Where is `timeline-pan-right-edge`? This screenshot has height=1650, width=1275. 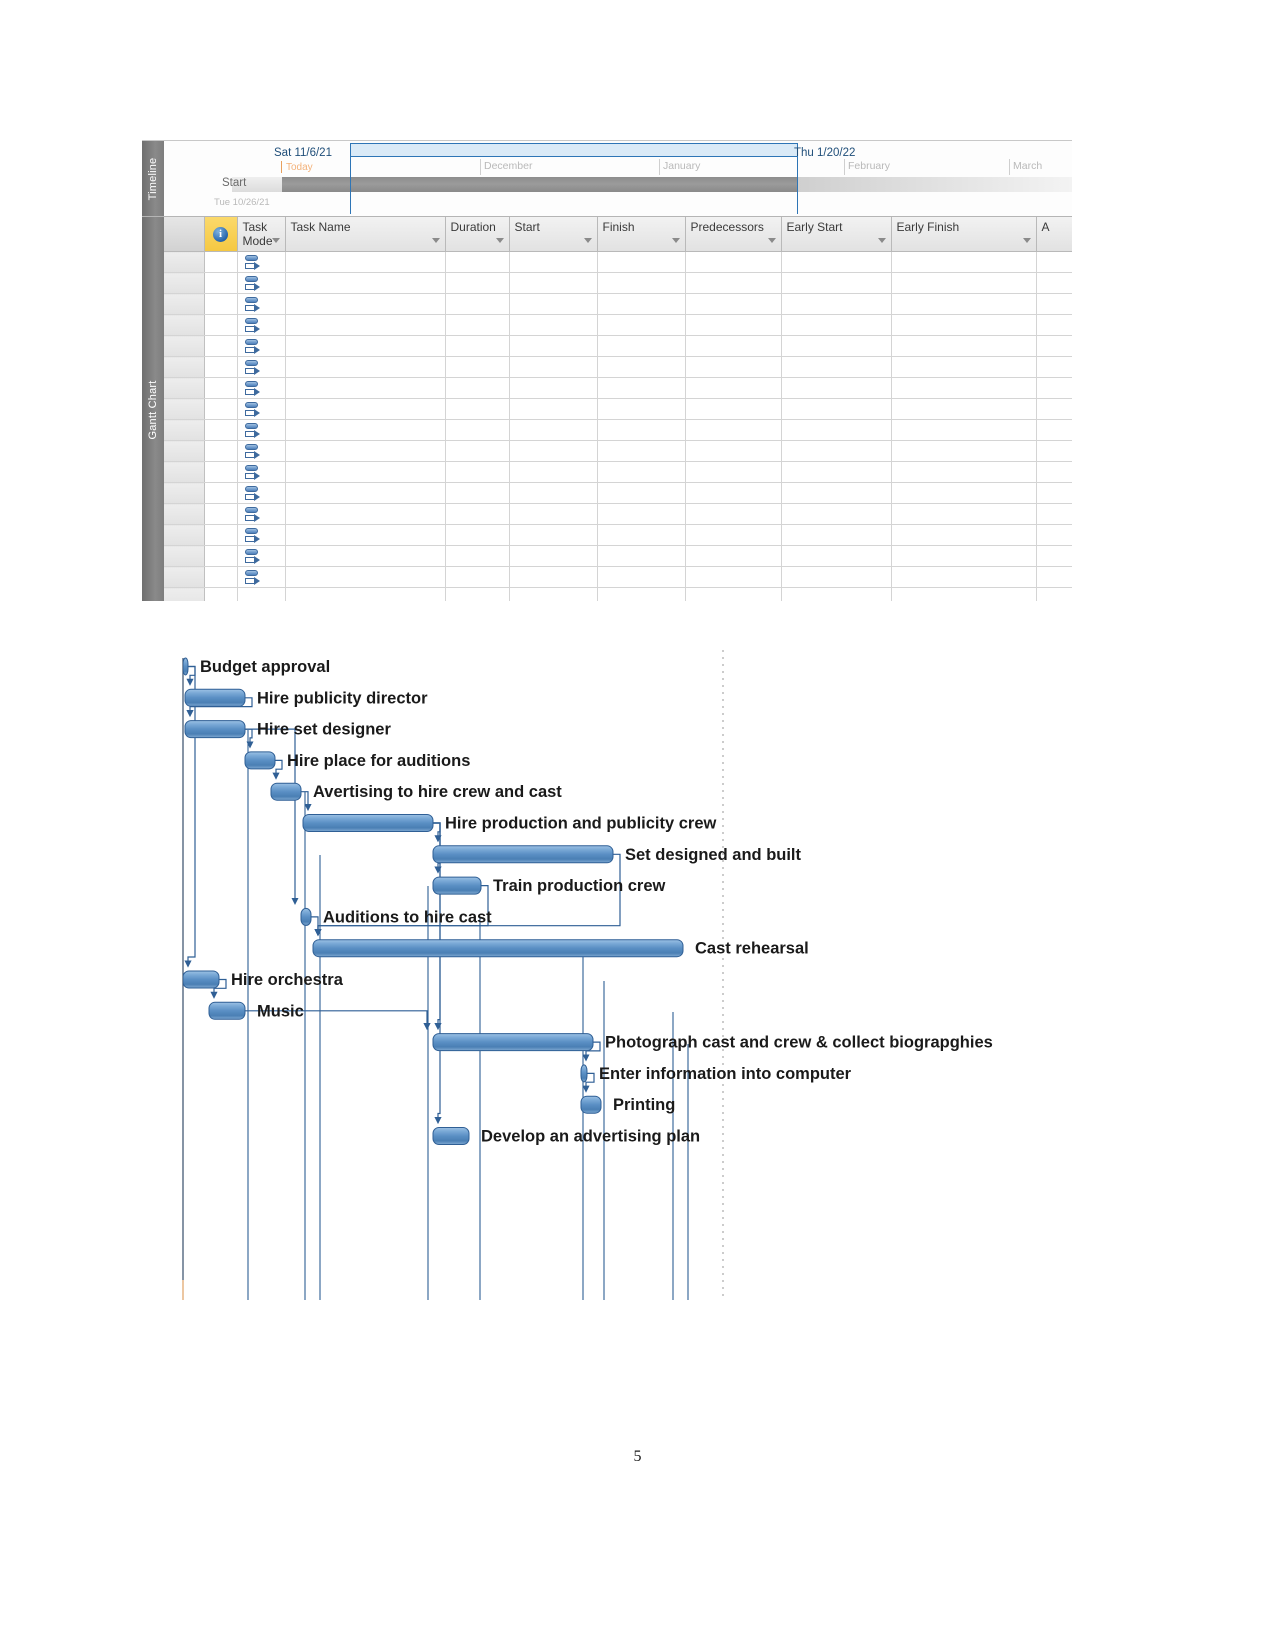 timeline-pan-right-edge is located at coordinates (797, 185).